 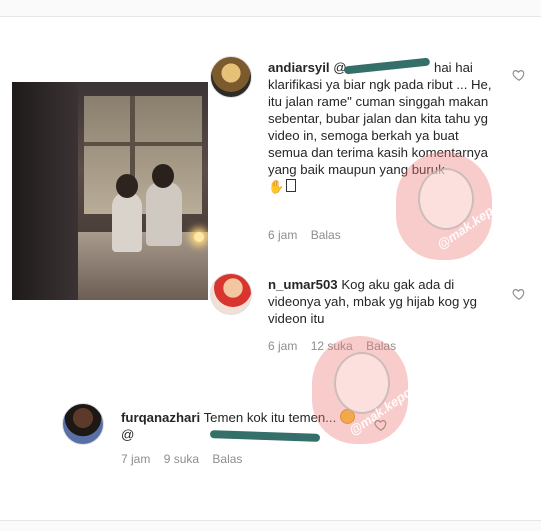 I want to click on unknown-glyph-icon, so click(x=291, y=185).